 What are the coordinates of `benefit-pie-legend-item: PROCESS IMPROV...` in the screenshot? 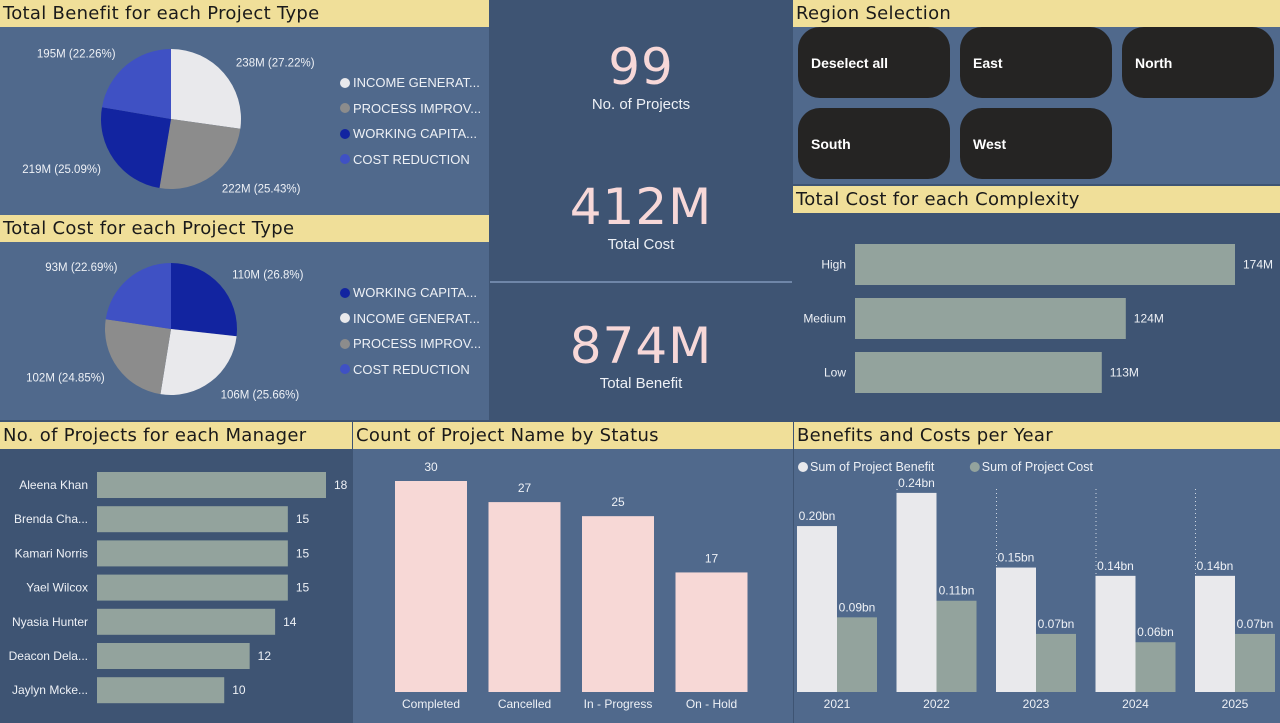 It's located at (410, 109).